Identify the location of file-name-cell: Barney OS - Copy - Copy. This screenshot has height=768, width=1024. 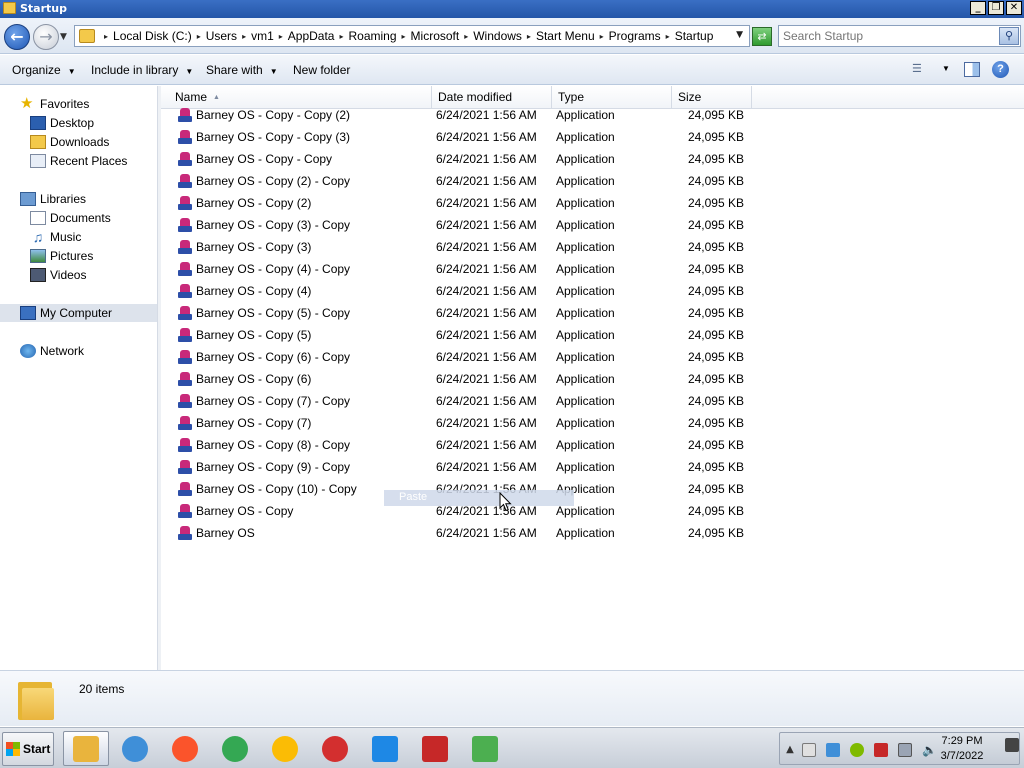
(255, 159).